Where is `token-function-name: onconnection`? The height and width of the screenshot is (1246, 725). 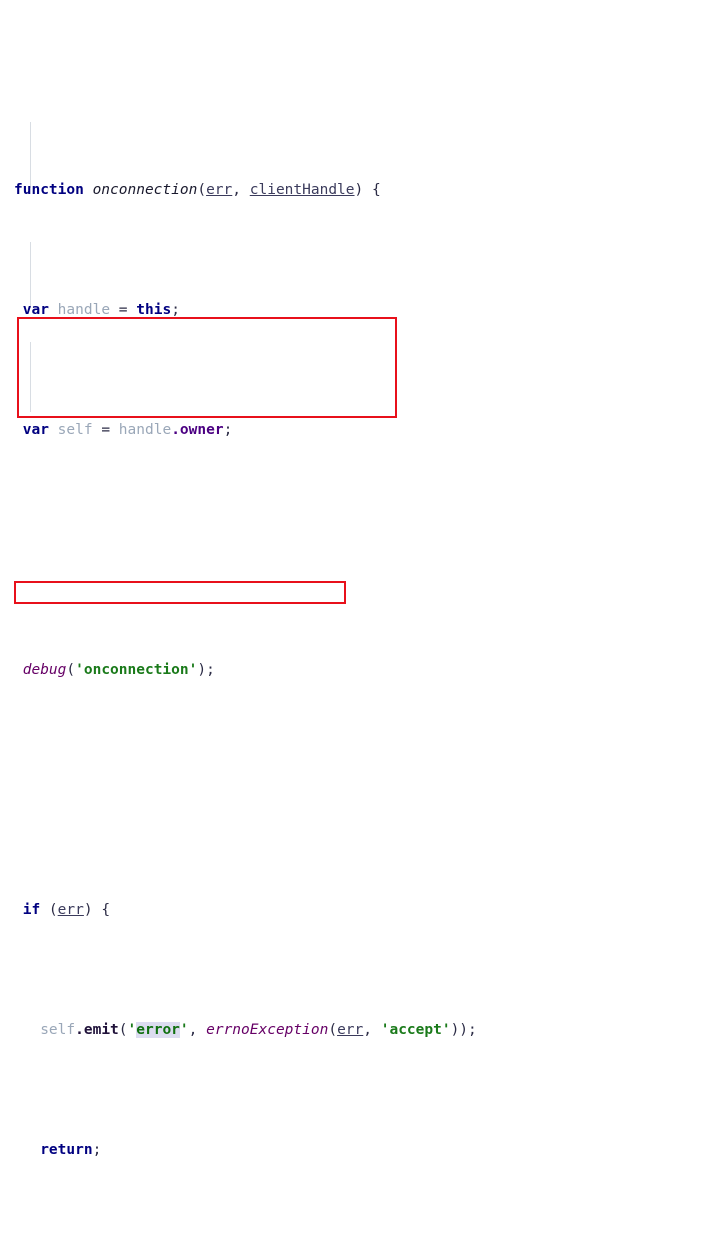
token-function-name: onconnection is located at coordinates (145, 190).